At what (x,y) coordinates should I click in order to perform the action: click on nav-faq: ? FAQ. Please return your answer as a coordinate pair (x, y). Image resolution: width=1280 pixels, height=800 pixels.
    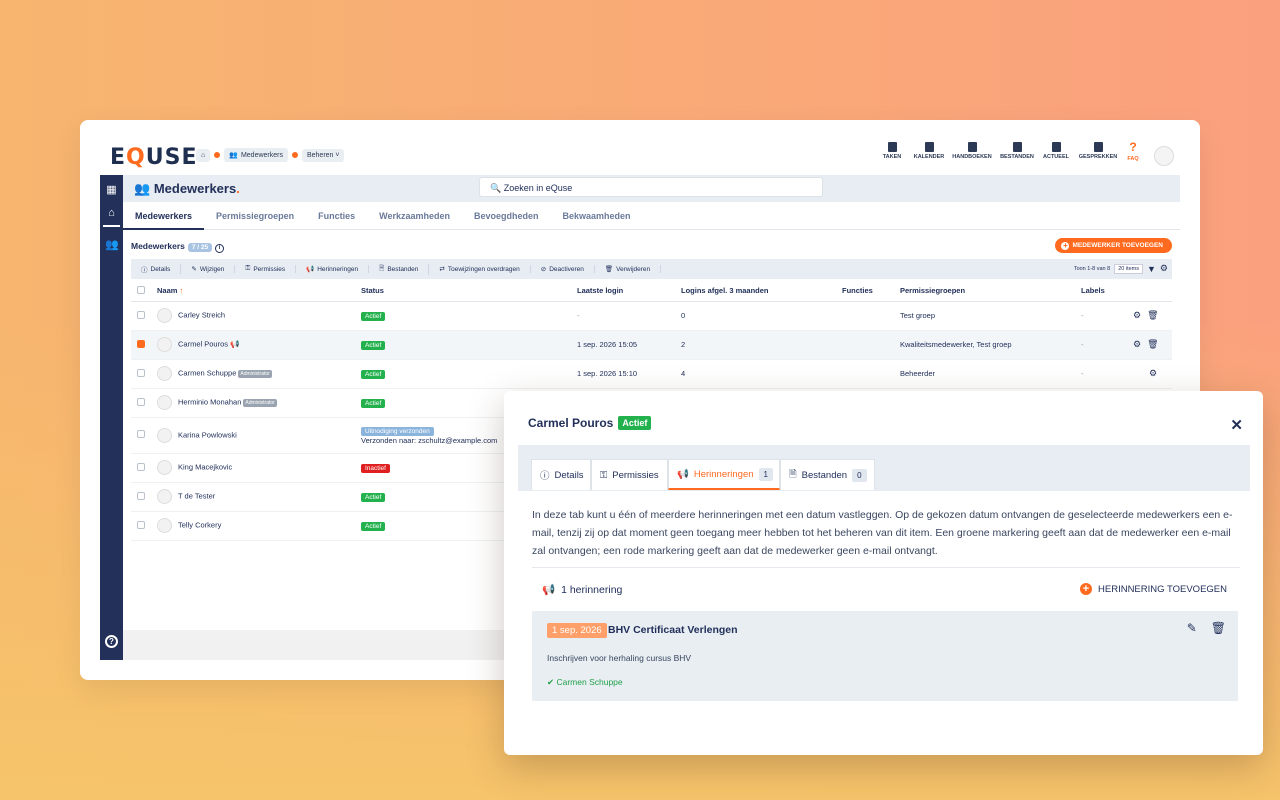
    Looking at the image, I should click on (1133, 151).